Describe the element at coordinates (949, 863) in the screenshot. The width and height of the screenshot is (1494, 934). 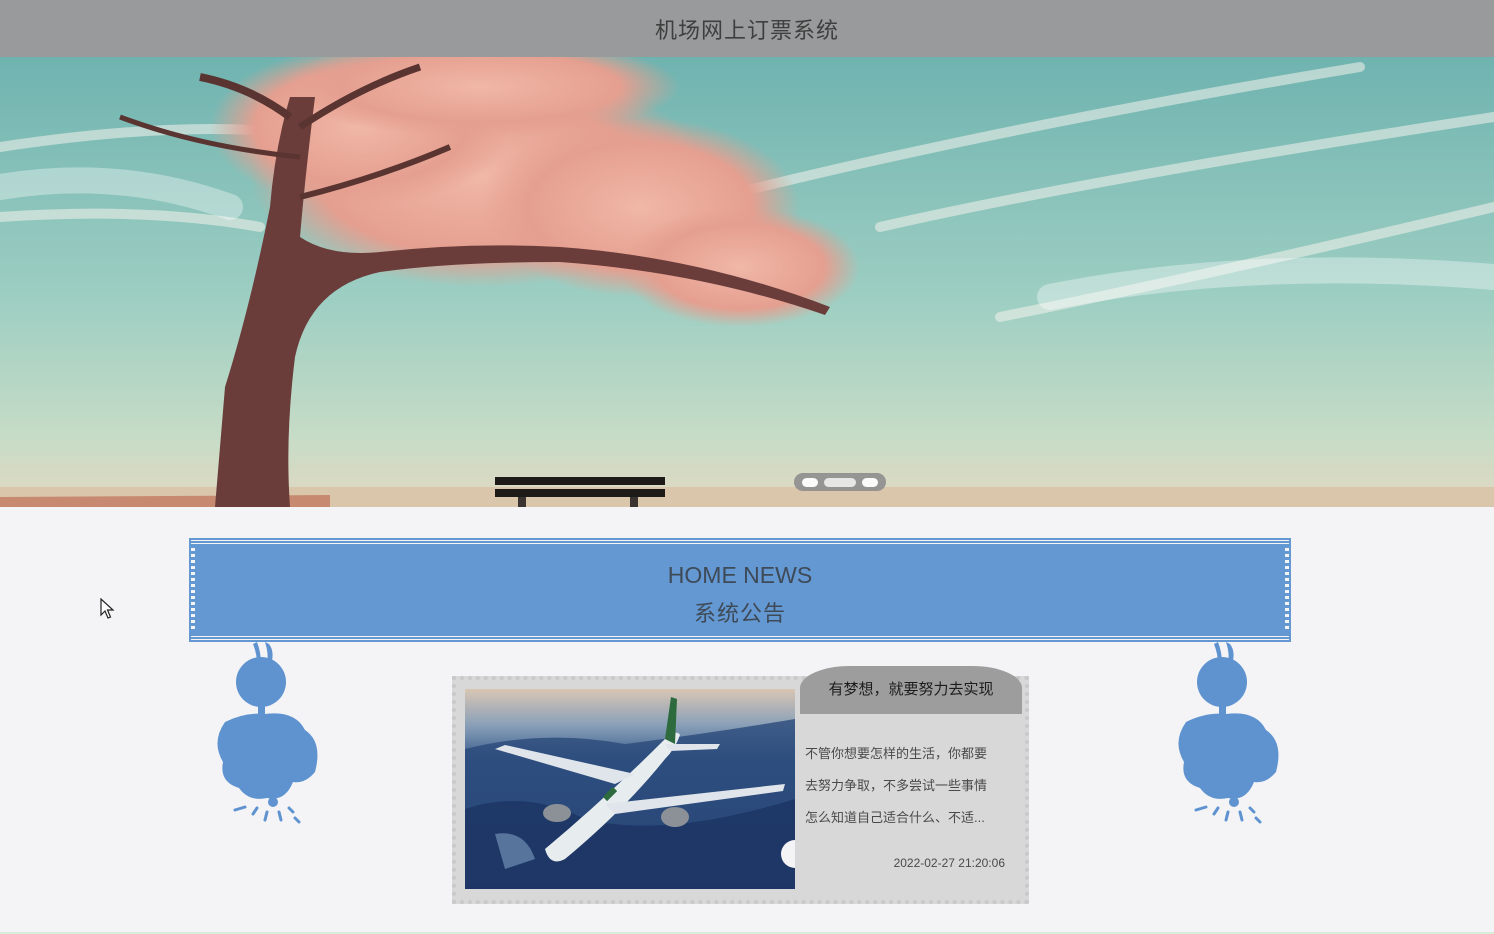
I see `news-card-date: 2022-02-27 21:20:06` at that location.